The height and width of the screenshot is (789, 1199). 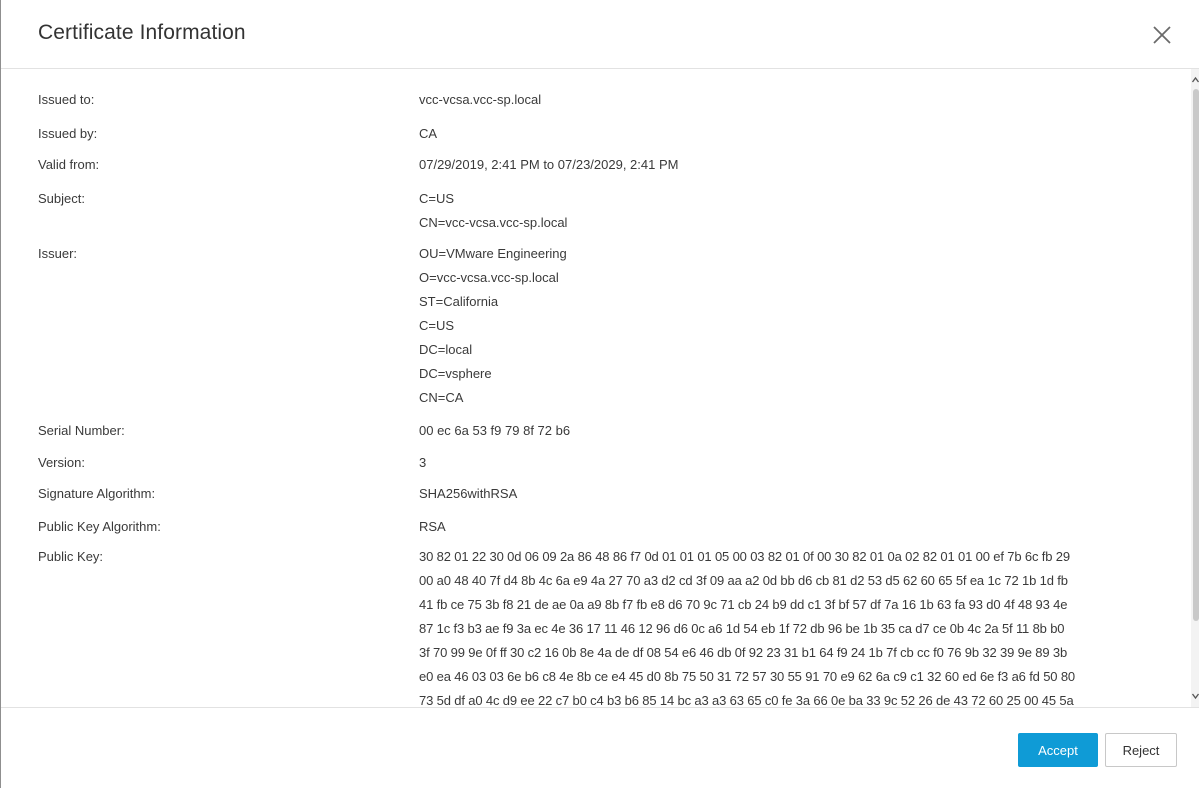 I want to click on issuer-line: DC=vsphere, so click(x=455, y=373).